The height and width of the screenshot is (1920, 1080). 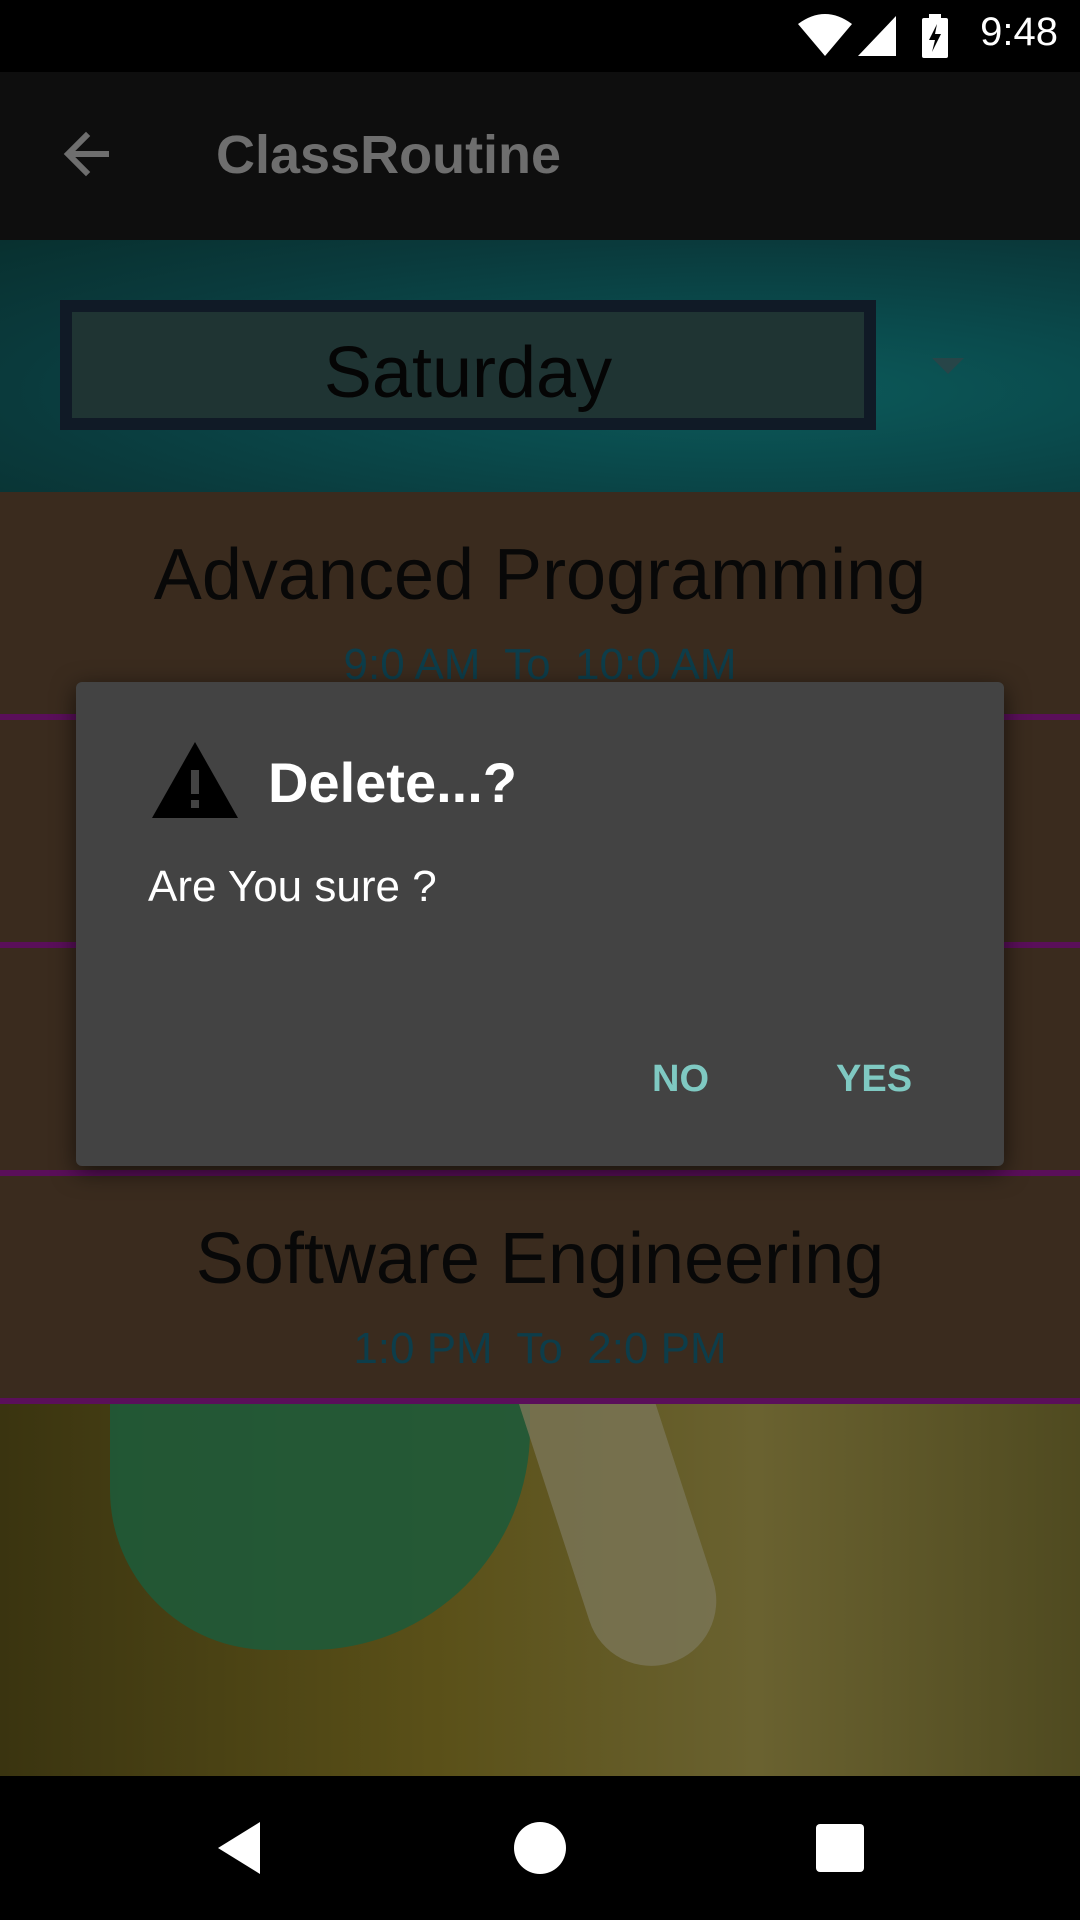 I want to click on day-spinner: Saturday, so click(x=468, y=365).